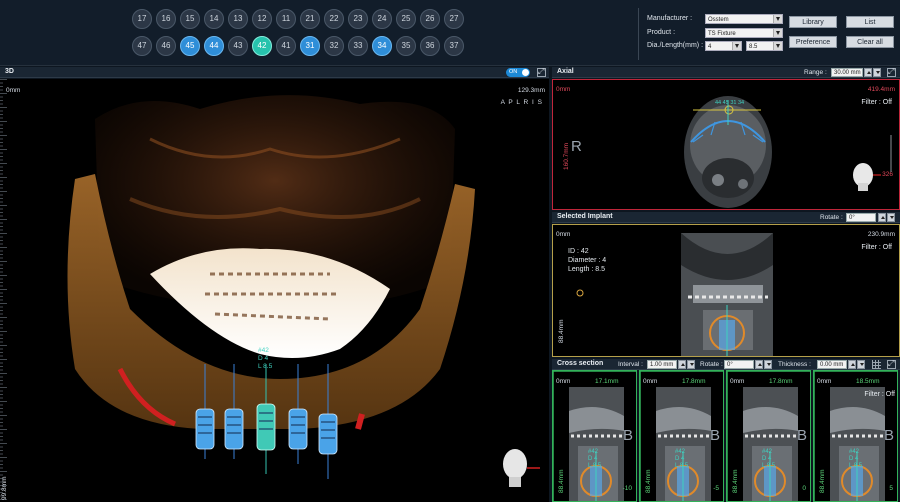  I want to click on tooth-button-13: 13, so click(238, 19).